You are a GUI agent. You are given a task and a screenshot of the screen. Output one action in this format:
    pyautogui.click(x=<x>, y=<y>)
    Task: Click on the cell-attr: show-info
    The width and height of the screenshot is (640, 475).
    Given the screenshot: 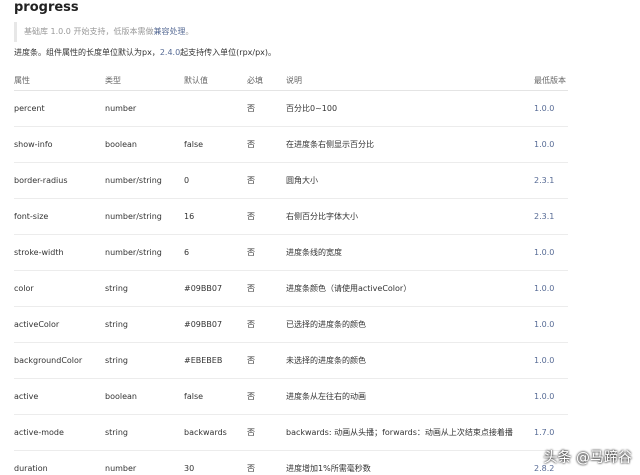 What is the action you would take?
    pyautogui.click(x=59, y=144)
    